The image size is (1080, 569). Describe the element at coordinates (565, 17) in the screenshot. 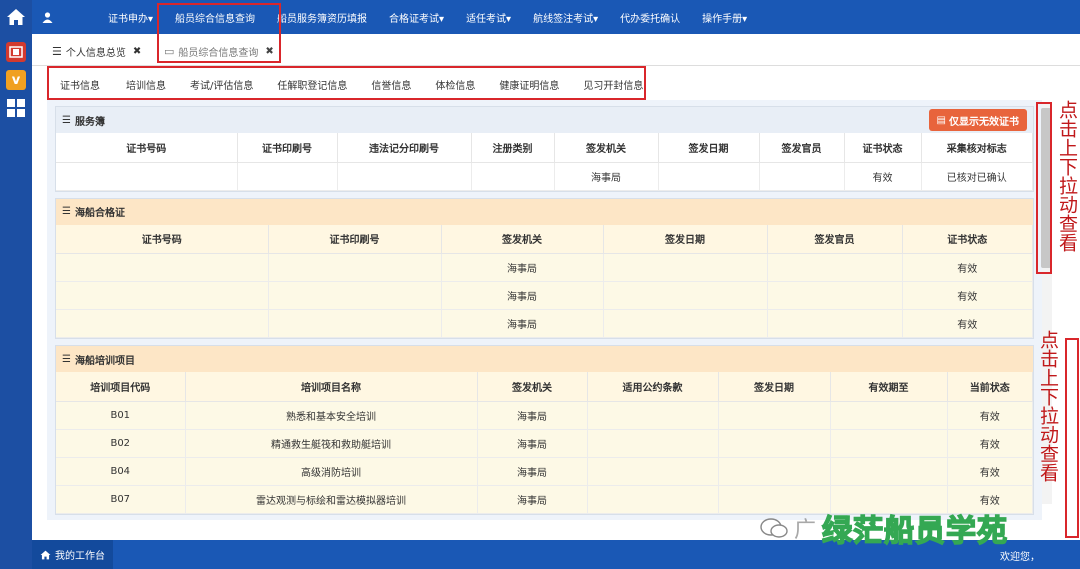

I see `menu-route-exam: 航线签注考试▾` at that location.